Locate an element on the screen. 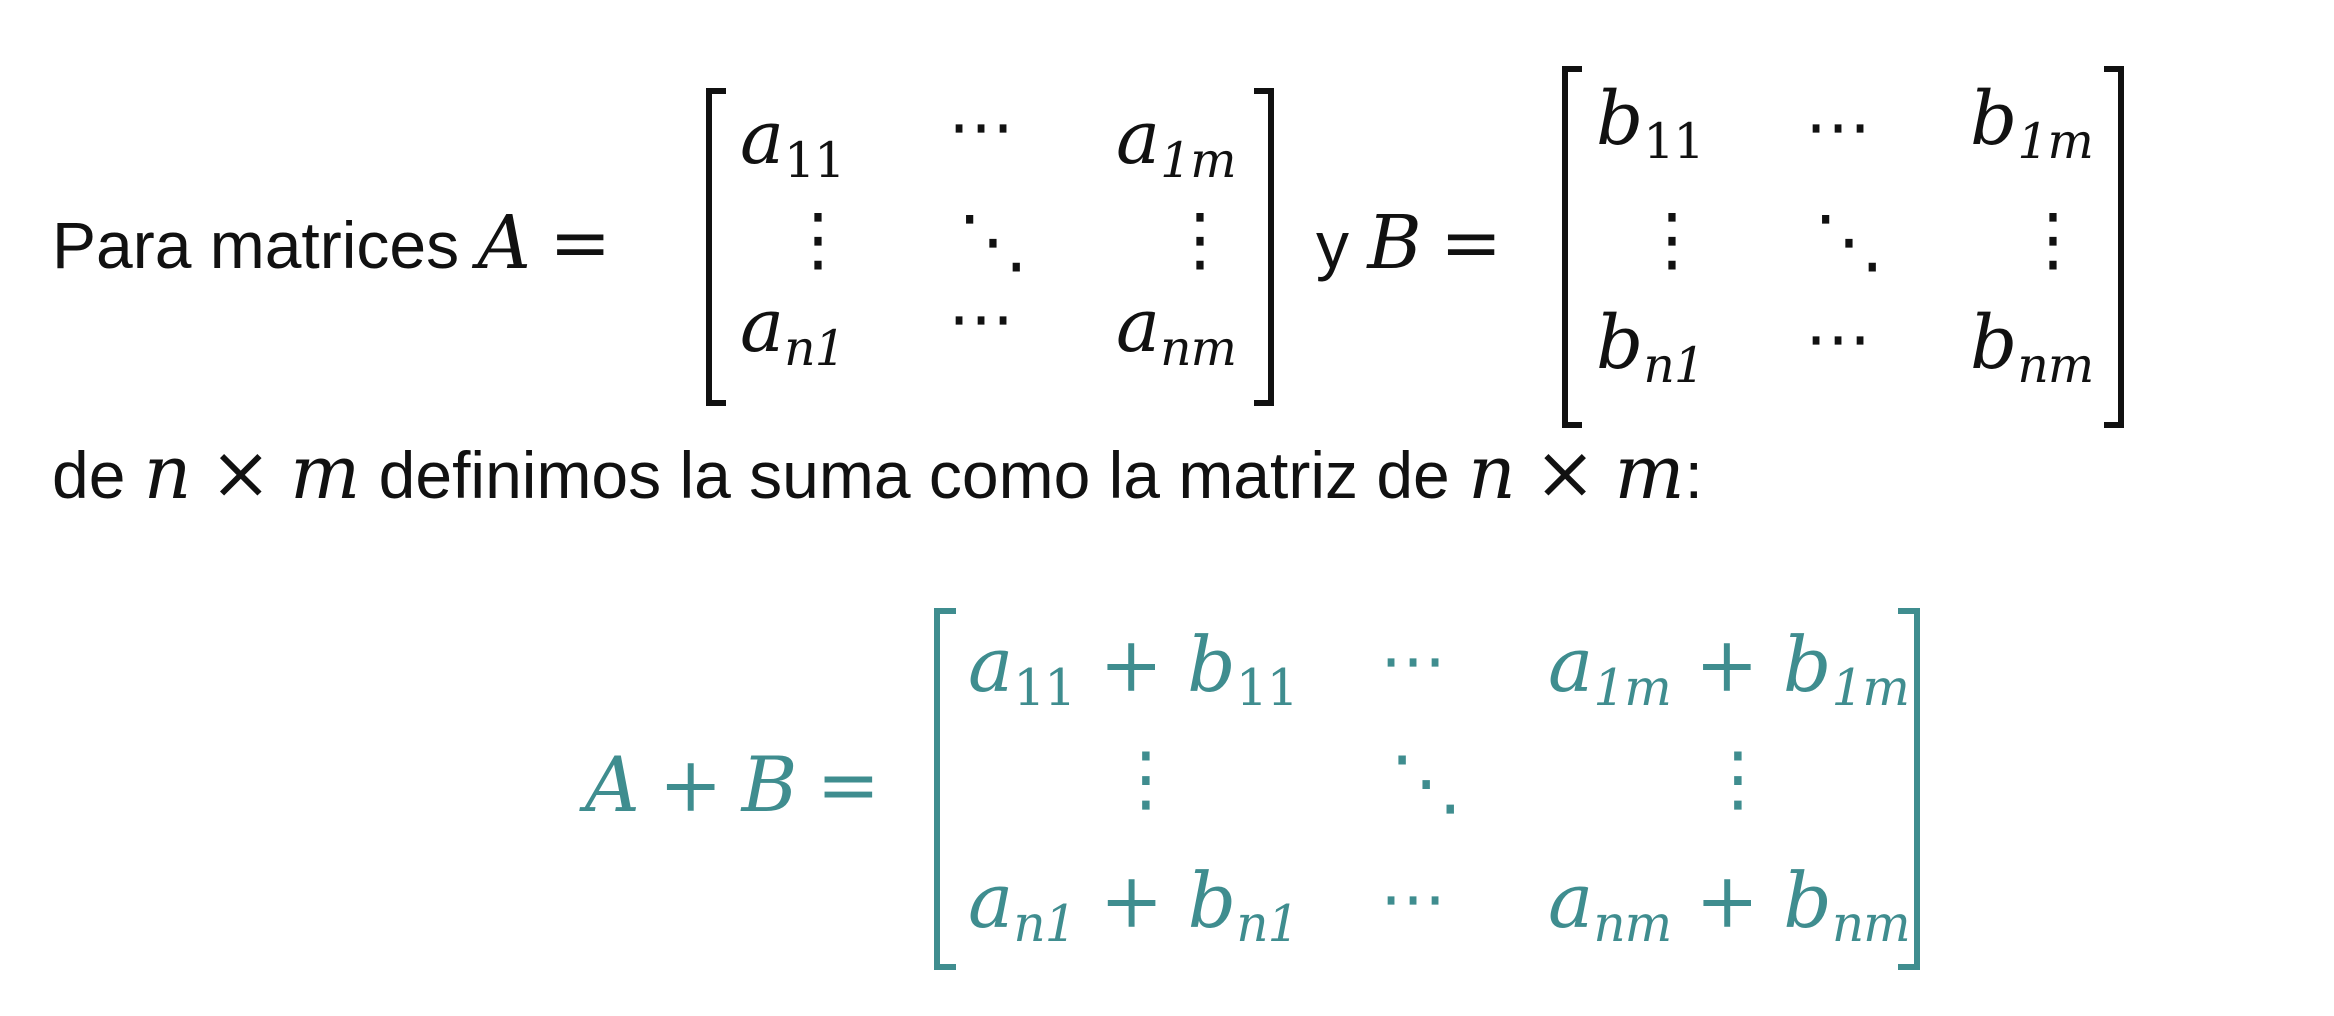 The image size is (2334, 1016). sum-cell: anm + bnm is located at coordinates (1729, 905).